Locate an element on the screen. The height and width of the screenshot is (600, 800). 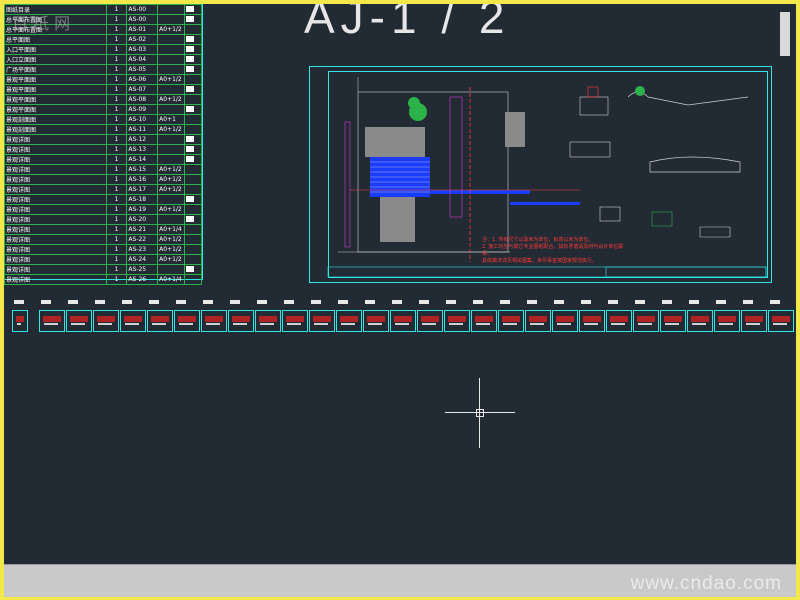
index-cell-code: AS-02 is located at coordinates (142, 39).